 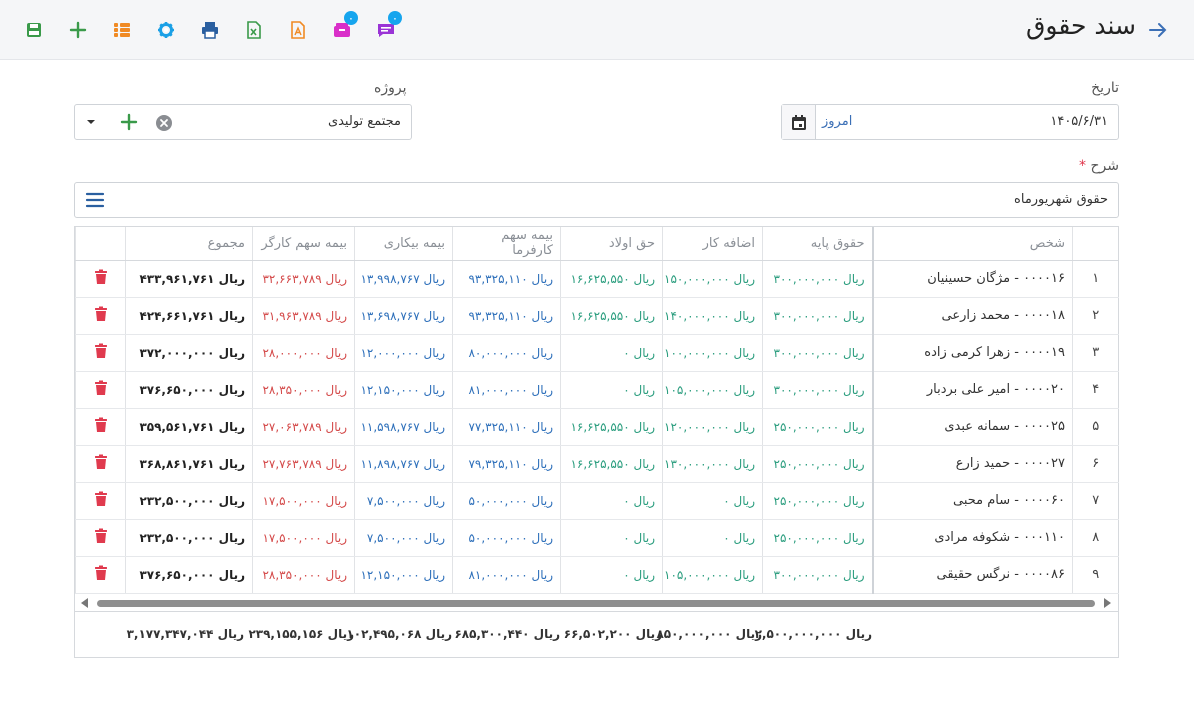 What do you see at coordinates (506, 316) in the screenshot?
I see `row-employer-insurance: ریال ۹۳,۳۲۵,۱۱۰` at bounding box center [506, 316].